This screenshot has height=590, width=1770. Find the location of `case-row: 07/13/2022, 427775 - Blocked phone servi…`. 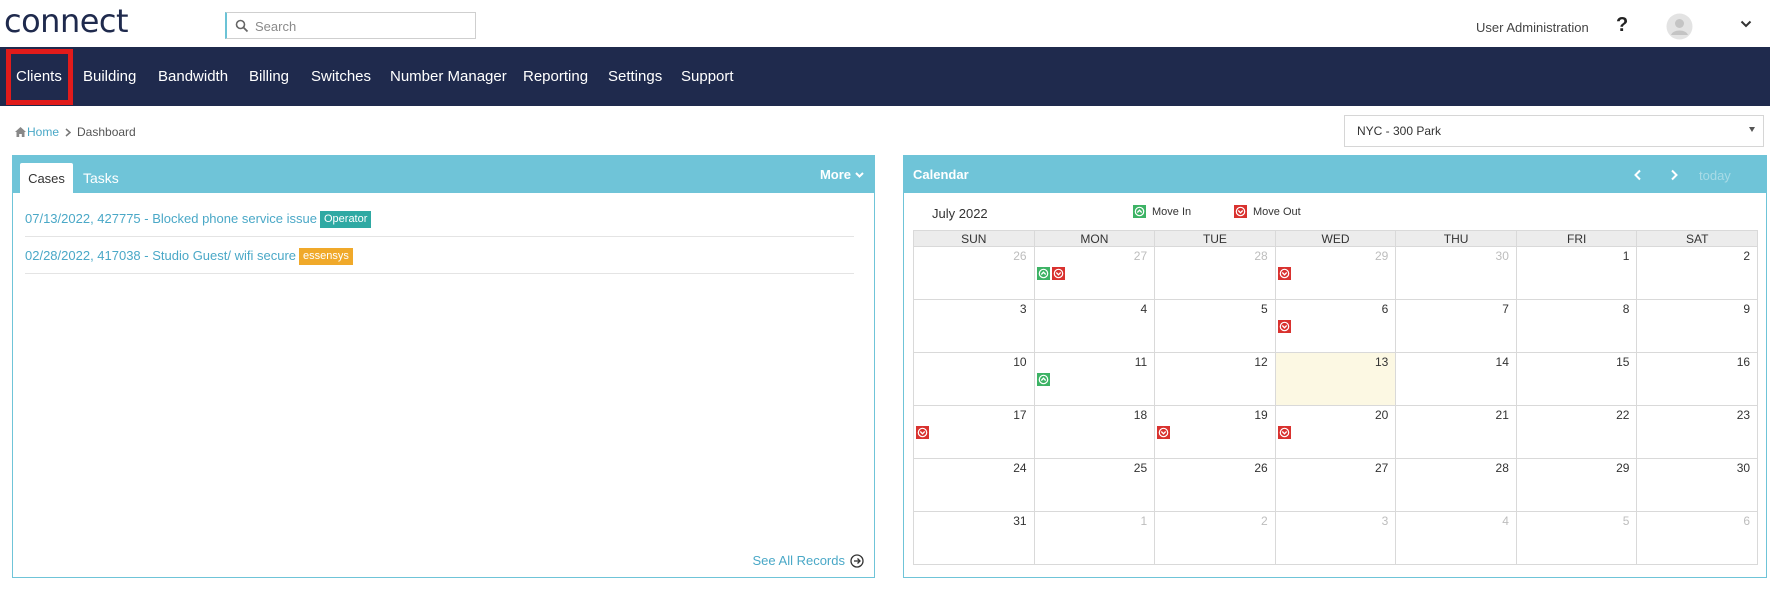

case-row: 07/13/2022, 427775 - Blocked phone servi… is located at coordinates (439, 218).